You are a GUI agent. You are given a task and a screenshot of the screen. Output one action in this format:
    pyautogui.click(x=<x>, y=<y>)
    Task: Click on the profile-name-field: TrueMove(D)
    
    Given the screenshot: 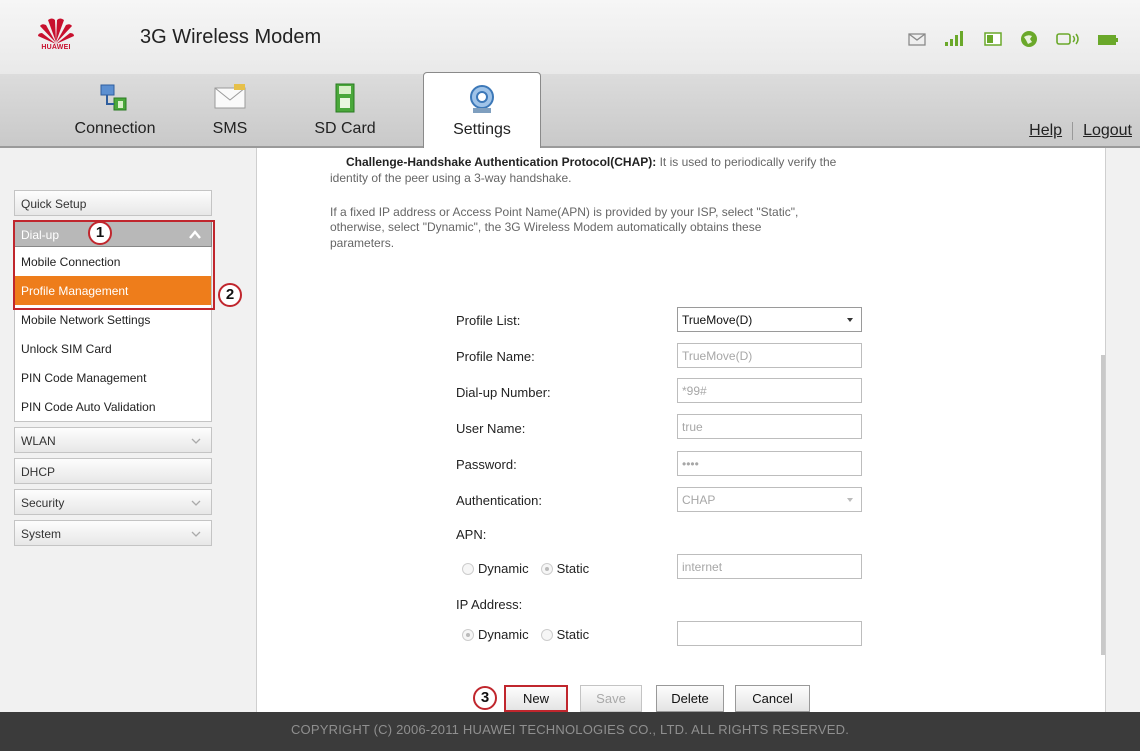 What is the action you would take?
    pyautogui.click(x=769, y=355)
    